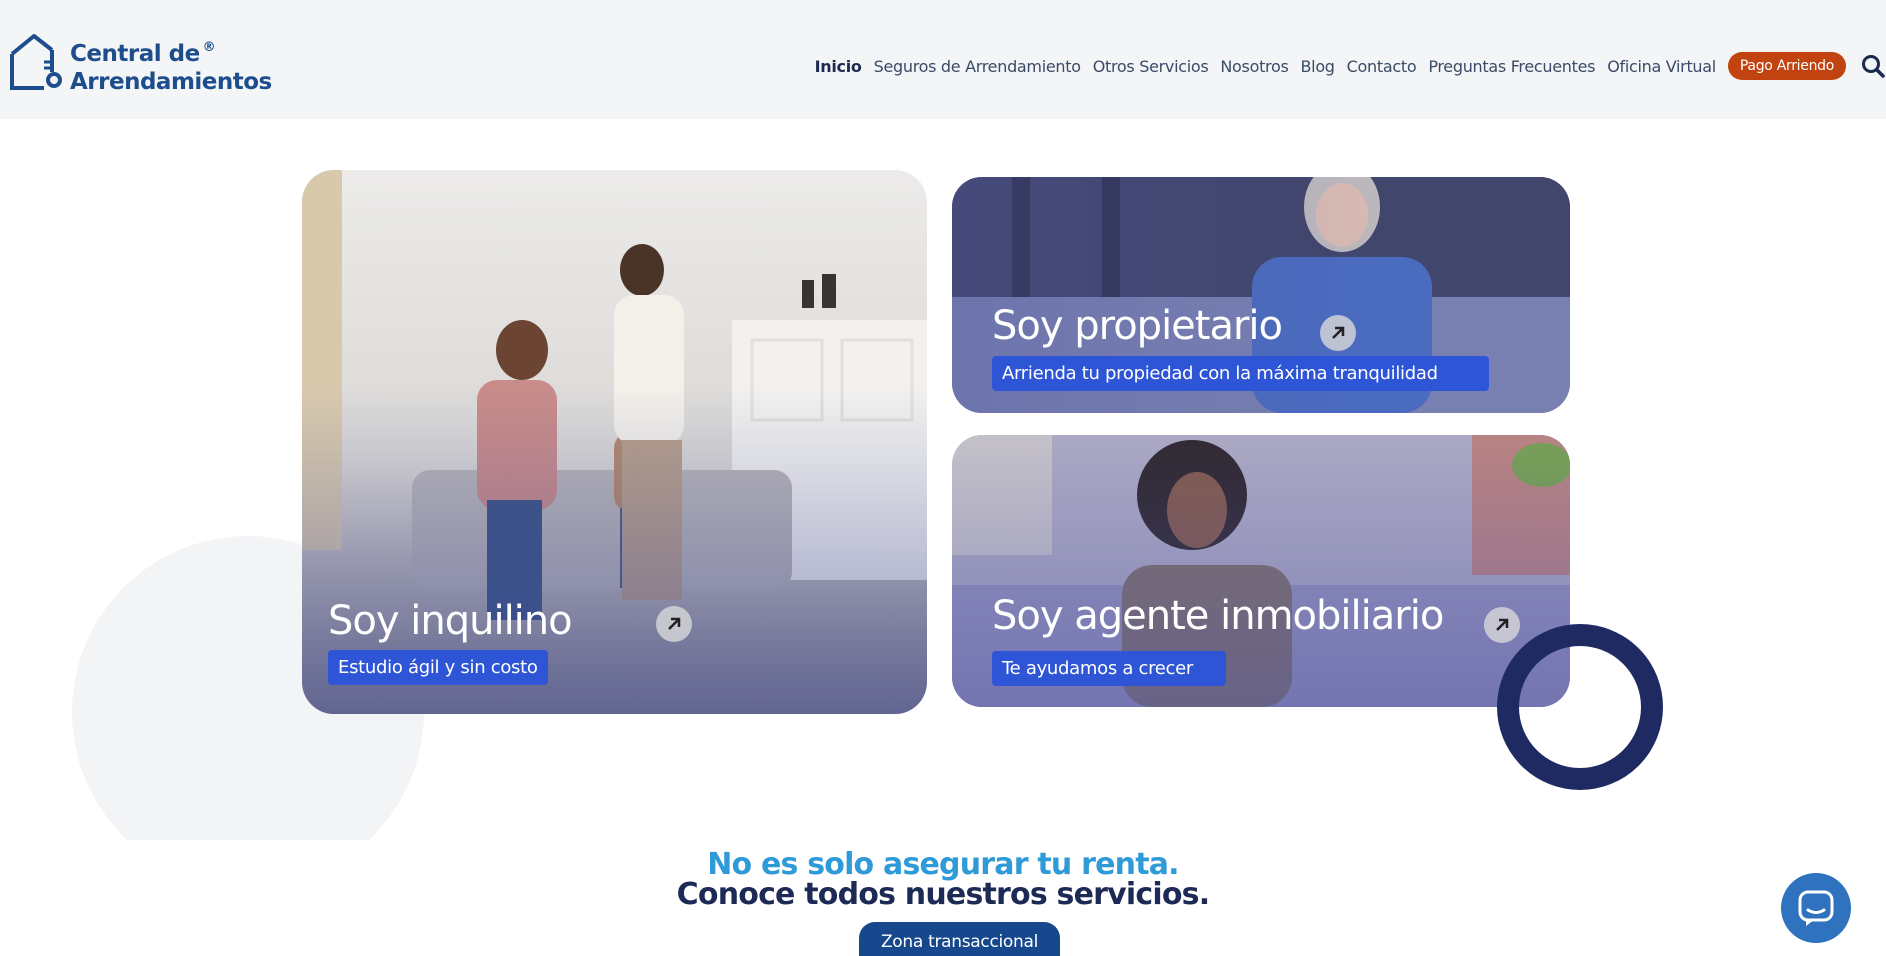  I want to click on chat-button, so click(1816, 908).